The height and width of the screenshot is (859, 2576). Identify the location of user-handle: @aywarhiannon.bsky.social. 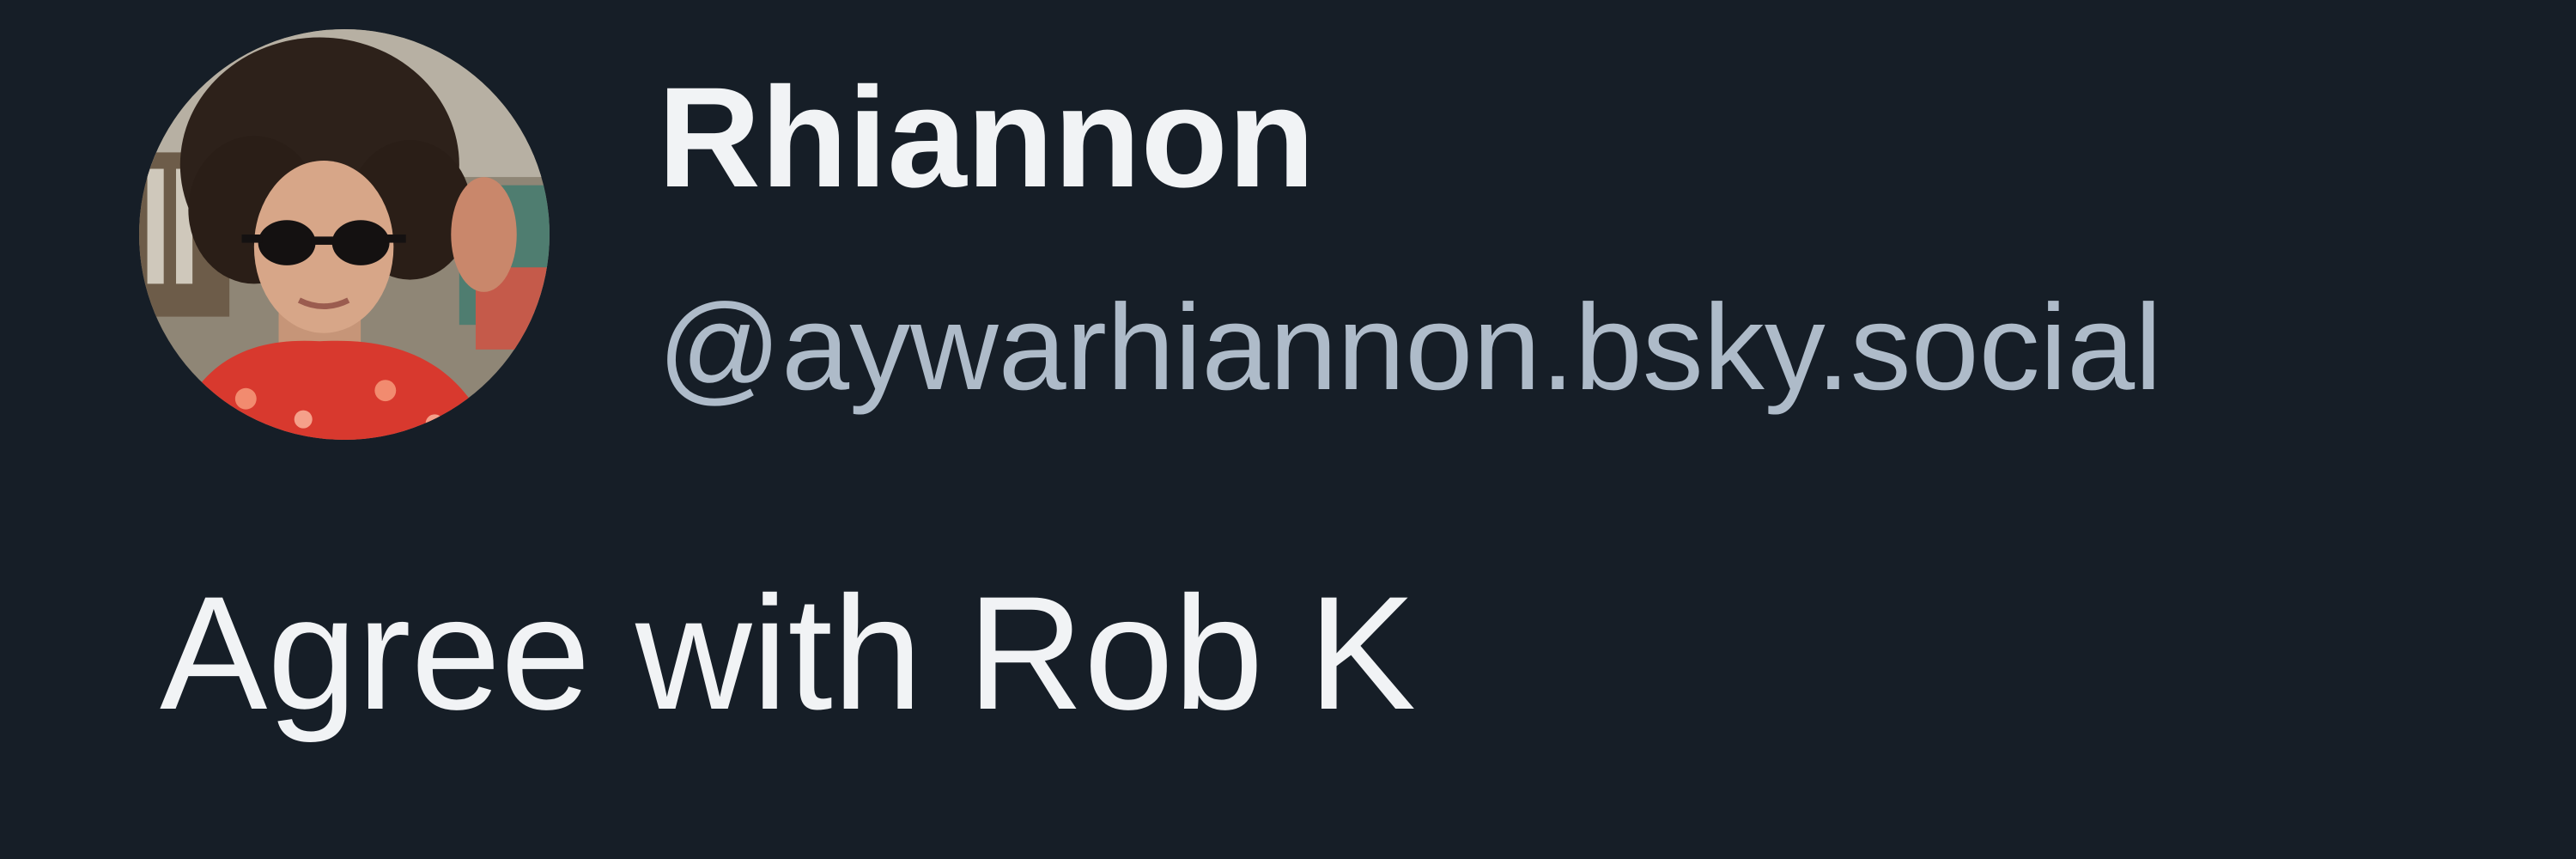
(1410, 348).